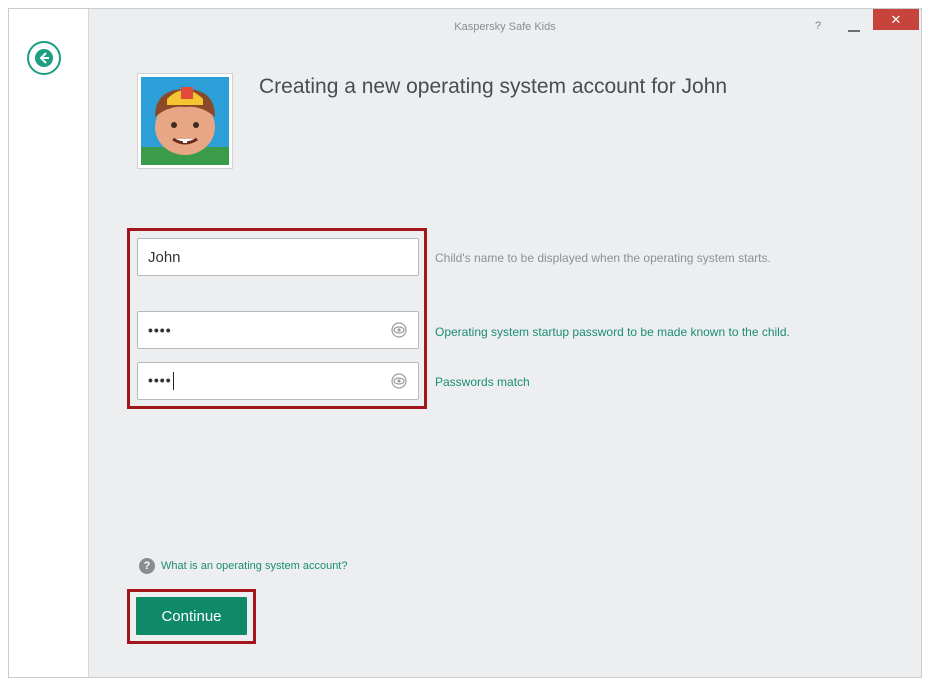 The width and height of the screenshot is (929, 681). What do you see at coordinates (147, 566) in the screenshot?
I see `question-icon: ?` at bounding box center [147, 566].